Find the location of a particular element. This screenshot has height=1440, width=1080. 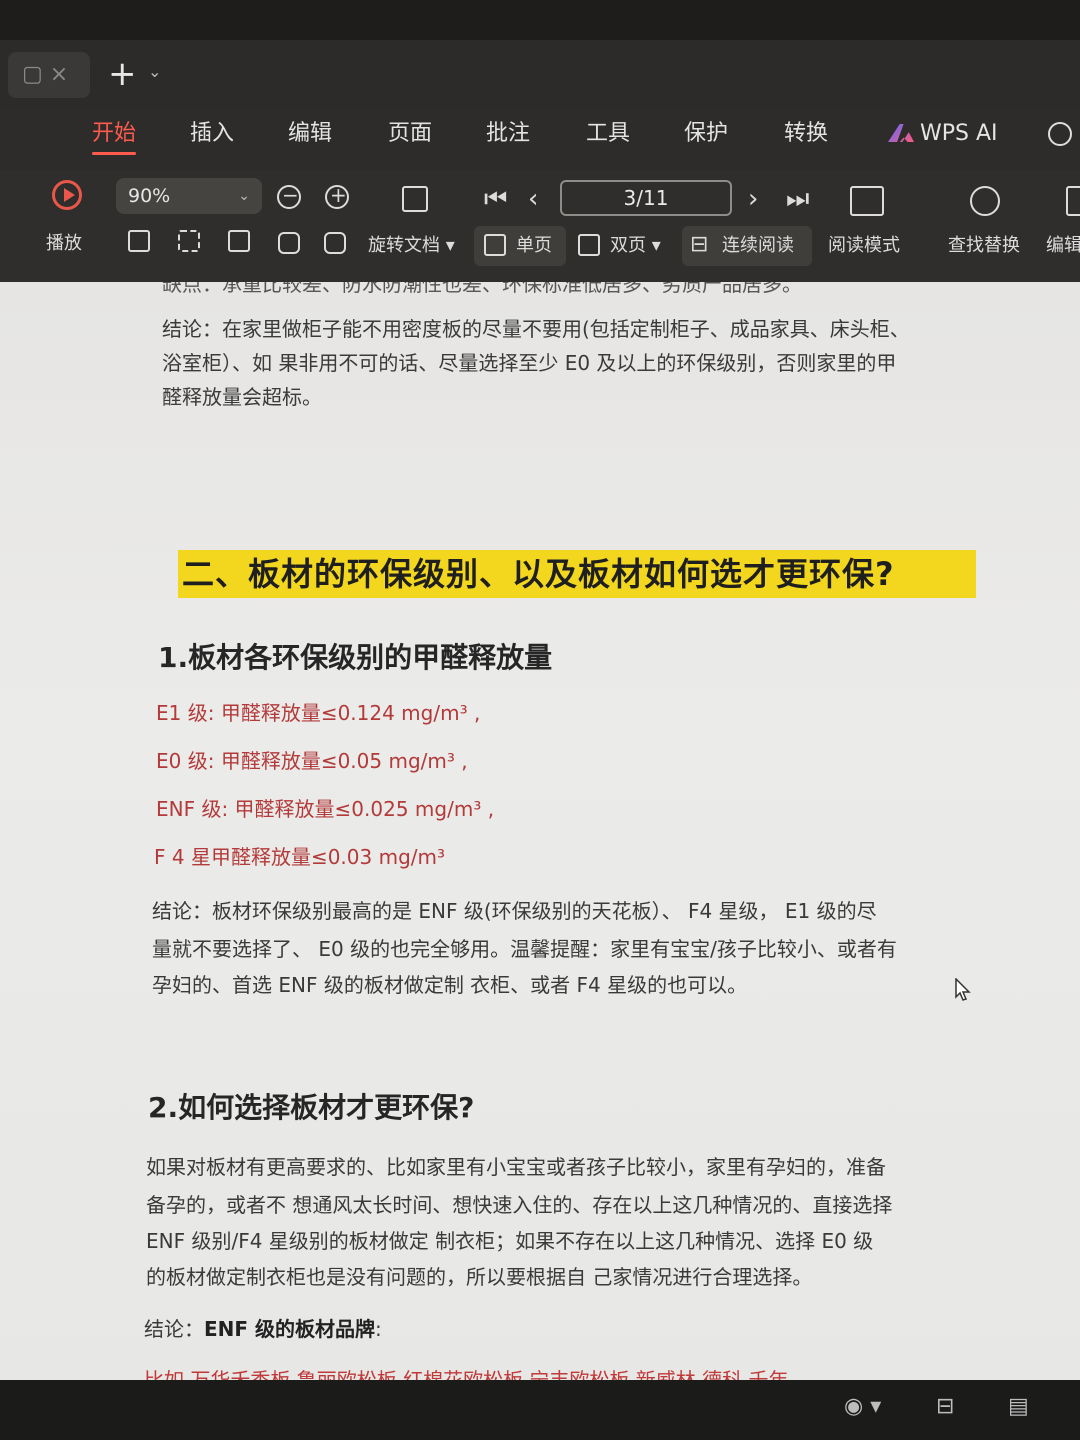

section-heading: 二、板材的环保级别、以及板材如何选才更环保? is located at coordinates (538, 574).